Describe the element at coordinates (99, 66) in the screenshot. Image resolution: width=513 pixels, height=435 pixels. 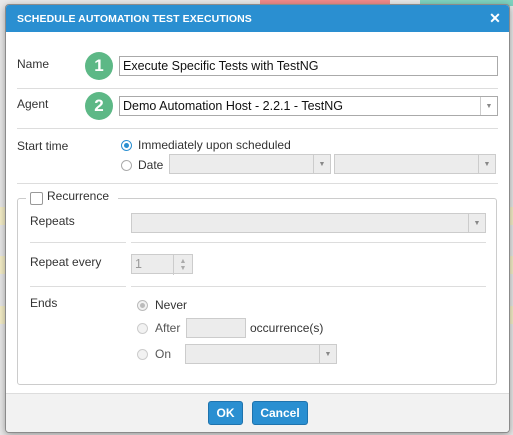
I see `step-badge-1: 1` at that location.